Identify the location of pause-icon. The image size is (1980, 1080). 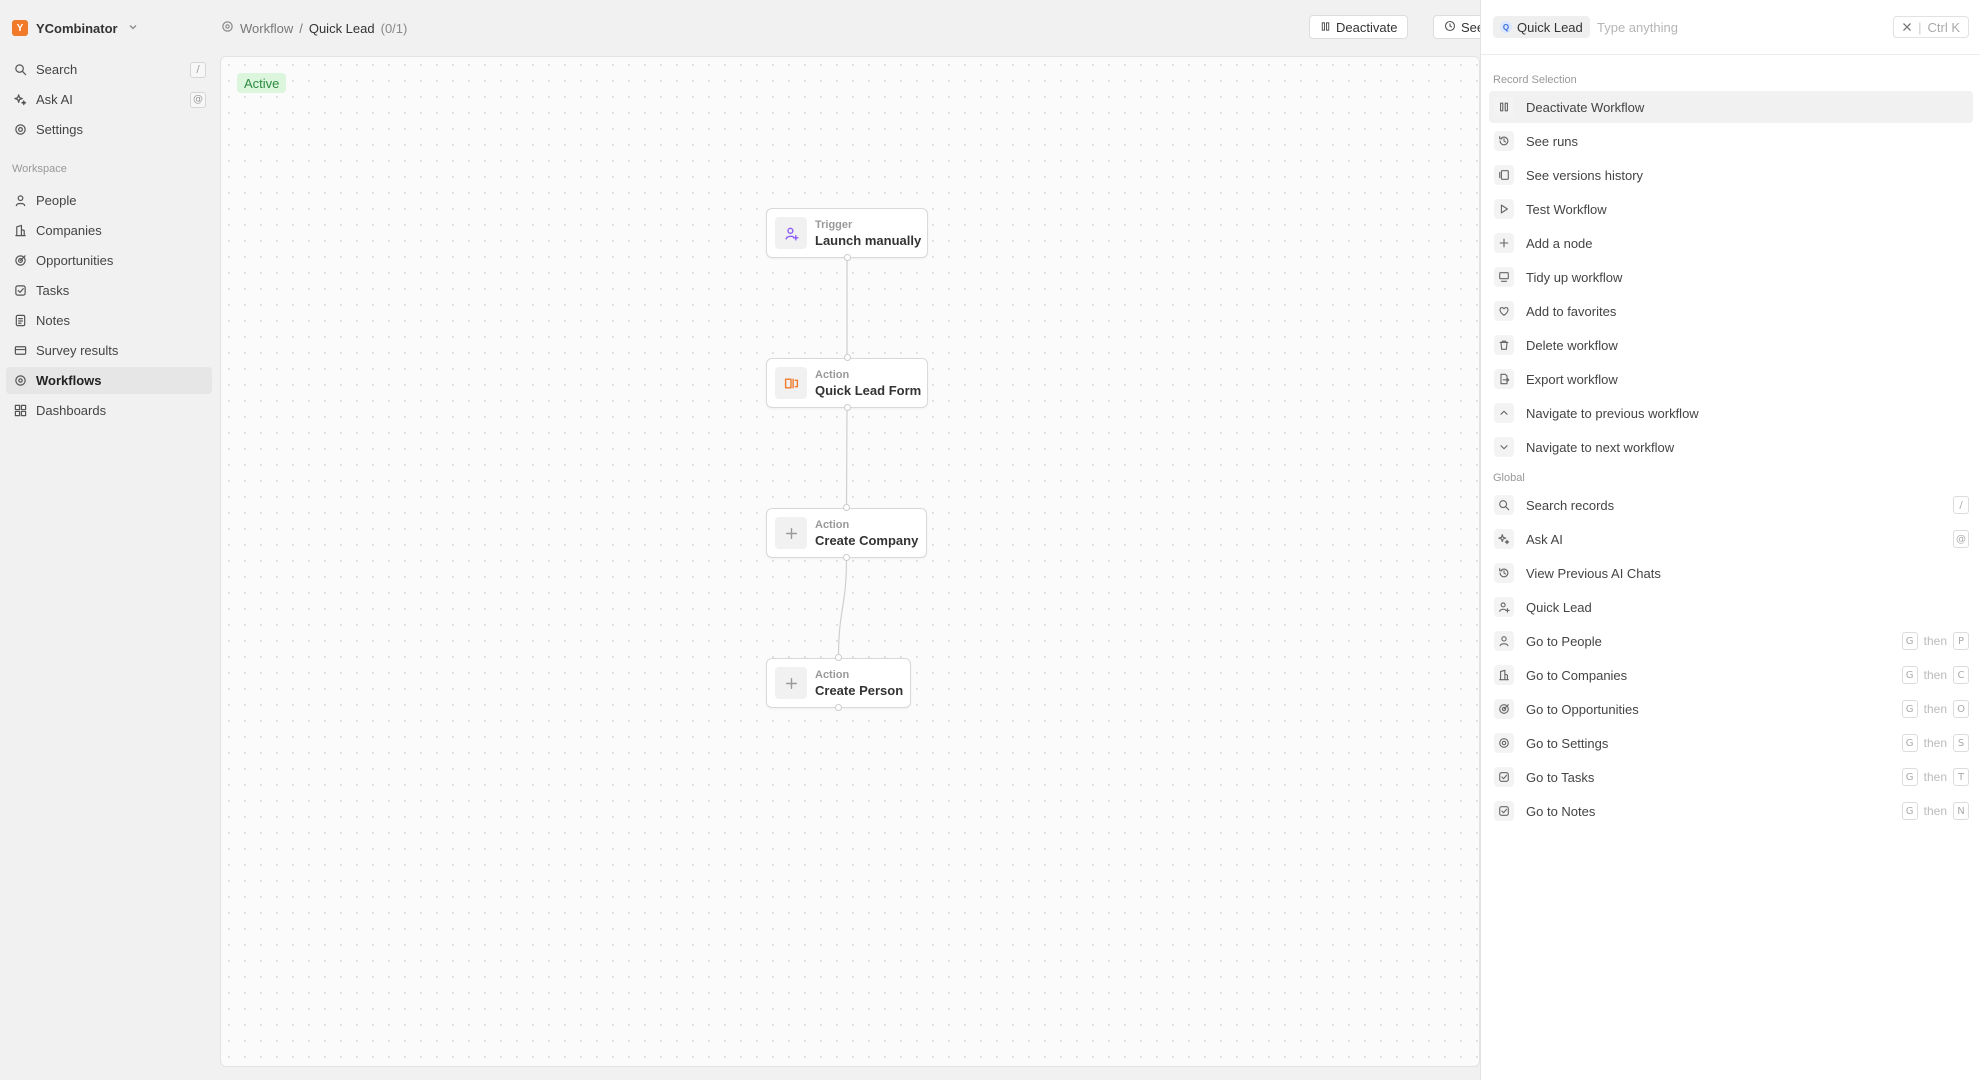
(1325, 27).